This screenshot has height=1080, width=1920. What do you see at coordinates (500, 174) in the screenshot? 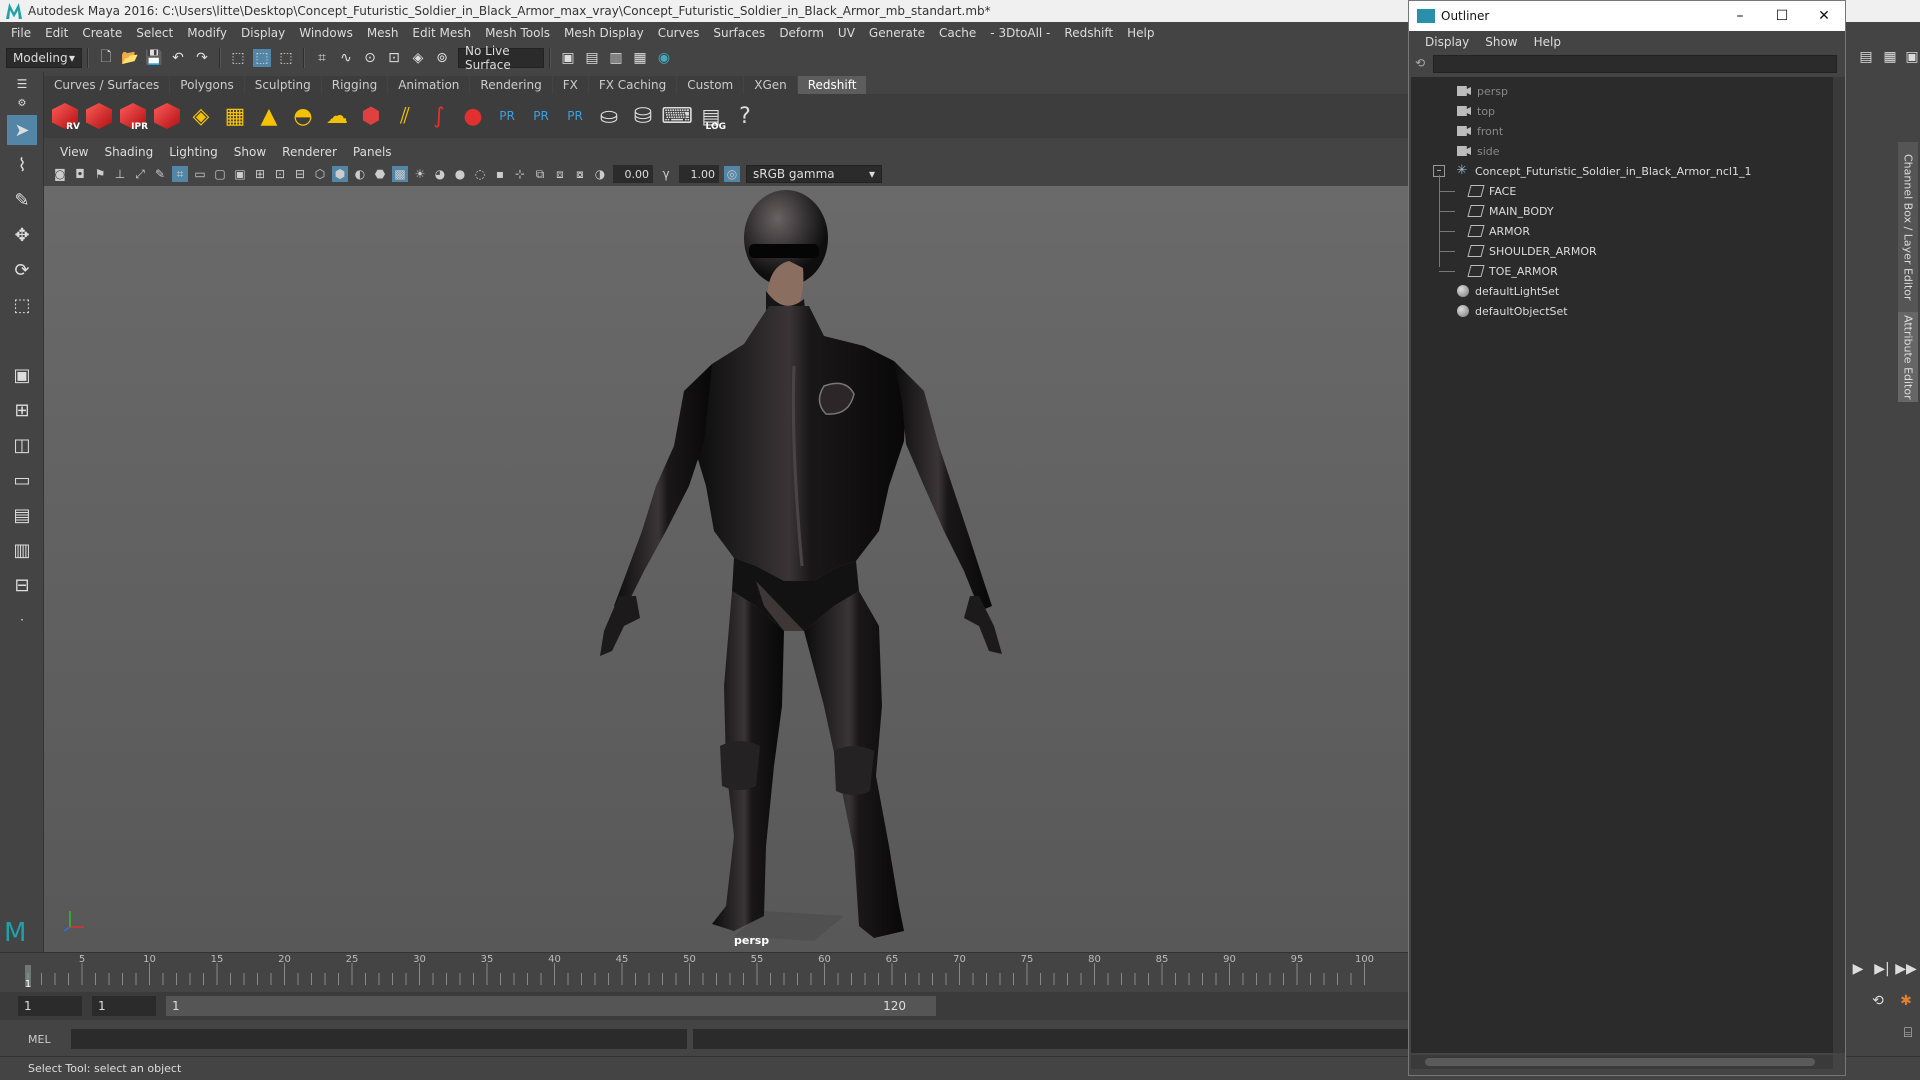
I see `multisample-aa-icon: ▪` at bounding box center [500, 174].